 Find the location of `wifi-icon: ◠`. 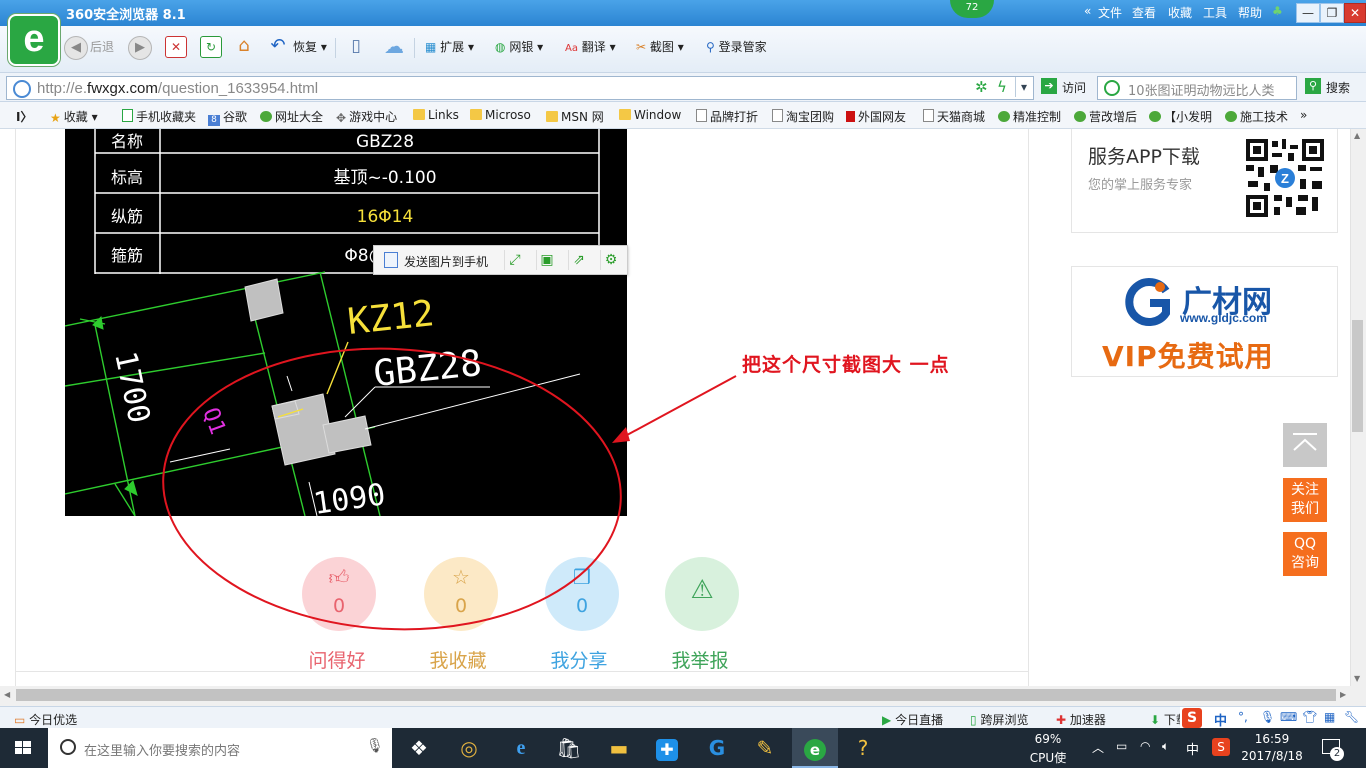

wifi-icon: ◠ is located at coordinates (1145, 746).